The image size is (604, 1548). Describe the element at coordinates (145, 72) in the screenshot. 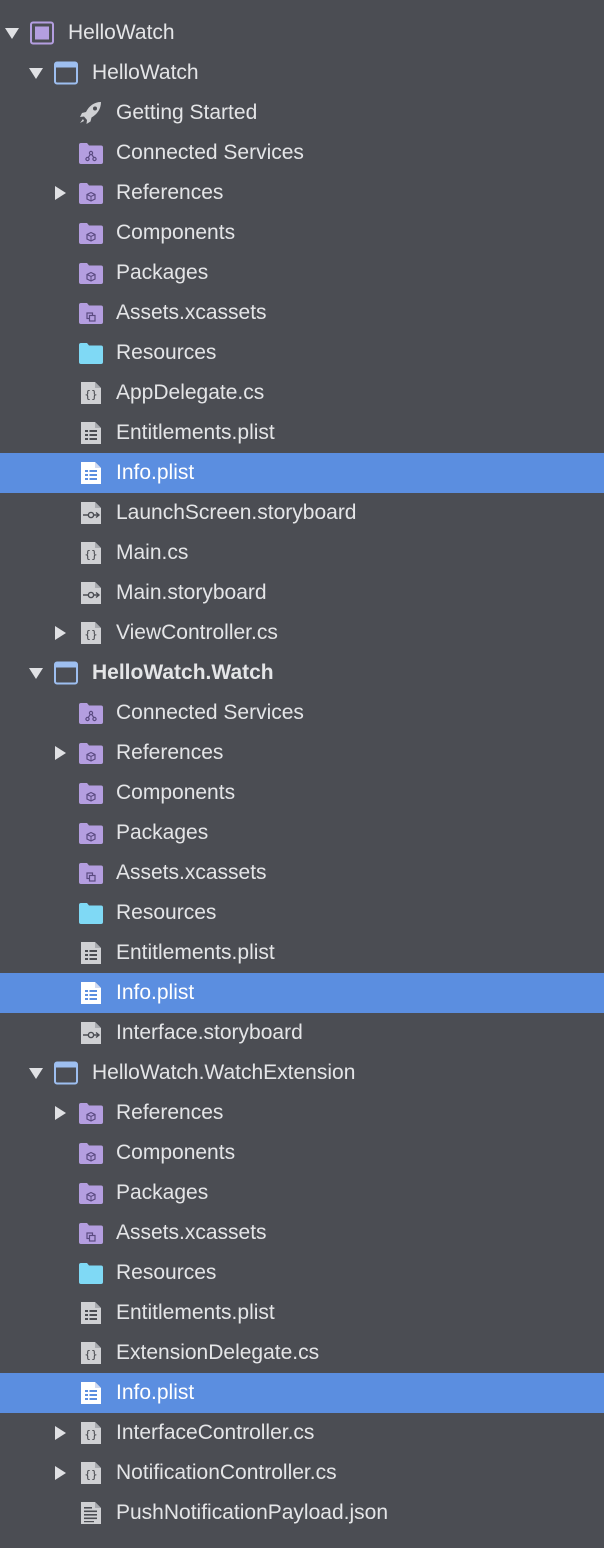

I see `tree-row-label: HelloWatch` at that location.